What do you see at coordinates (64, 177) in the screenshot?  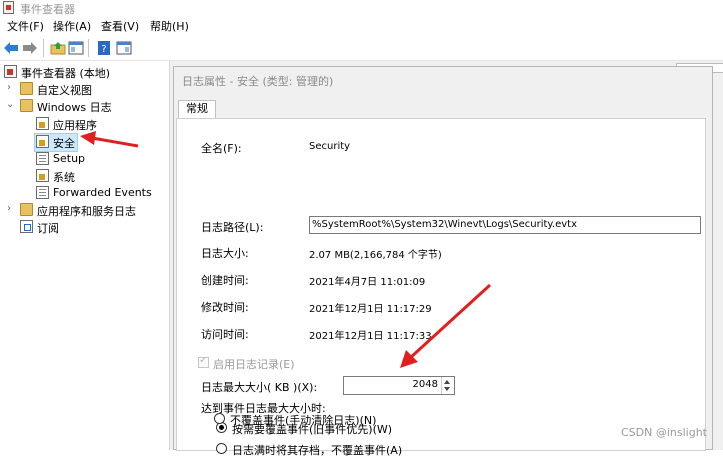 I see `tree-item-label: 系统` at bounding box center [64, 177].